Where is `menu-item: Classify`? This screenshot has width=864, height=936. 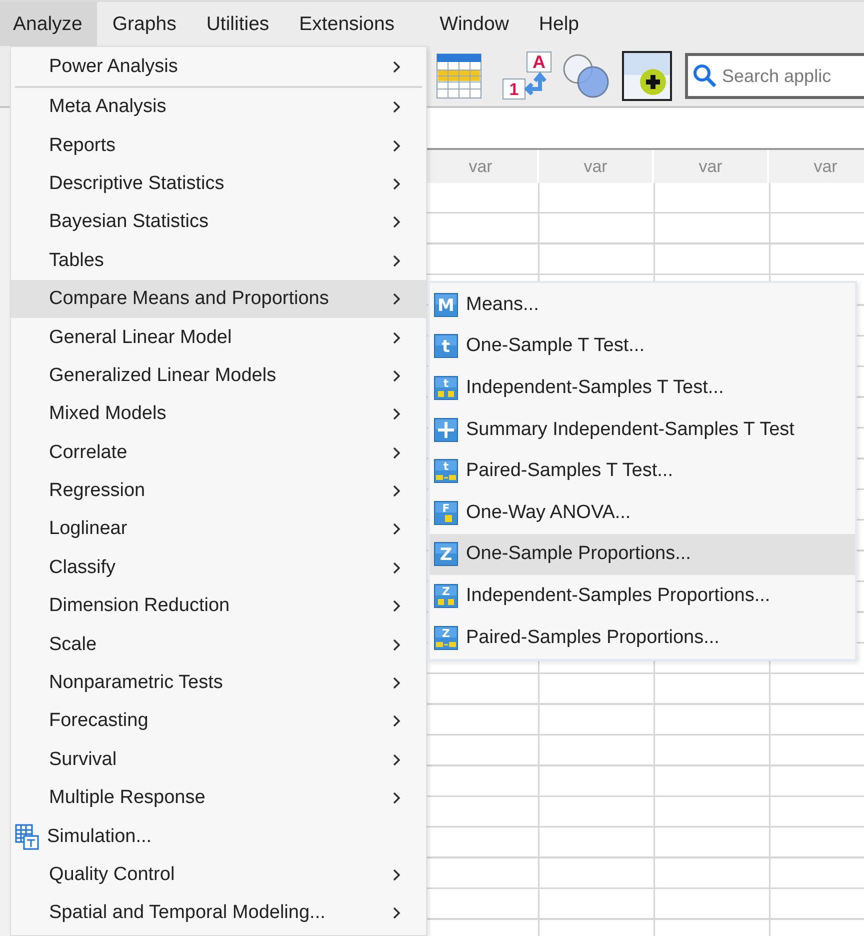
menu-item: Classify is located at coordinates (218, 568).